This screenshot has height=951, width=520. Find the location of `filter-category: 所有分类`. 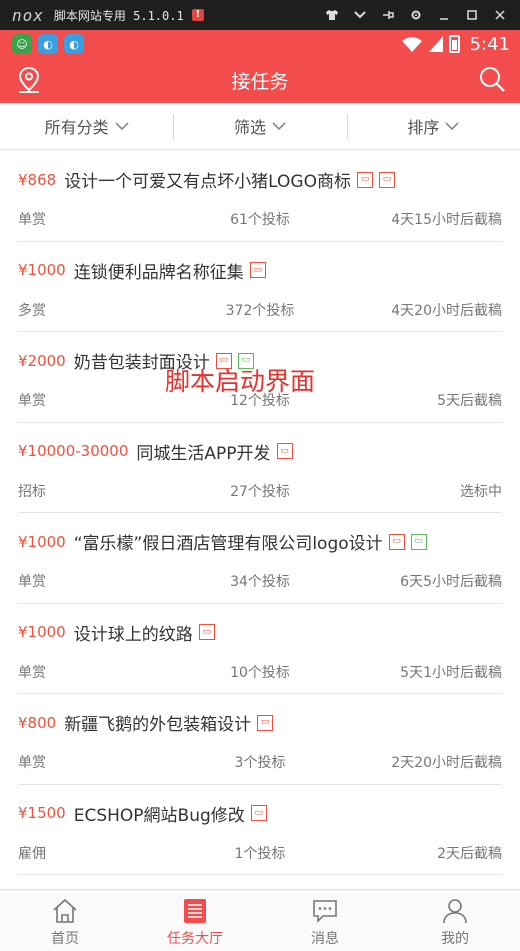

filter-category: 所有分类 is located at coordinates (86, 126).